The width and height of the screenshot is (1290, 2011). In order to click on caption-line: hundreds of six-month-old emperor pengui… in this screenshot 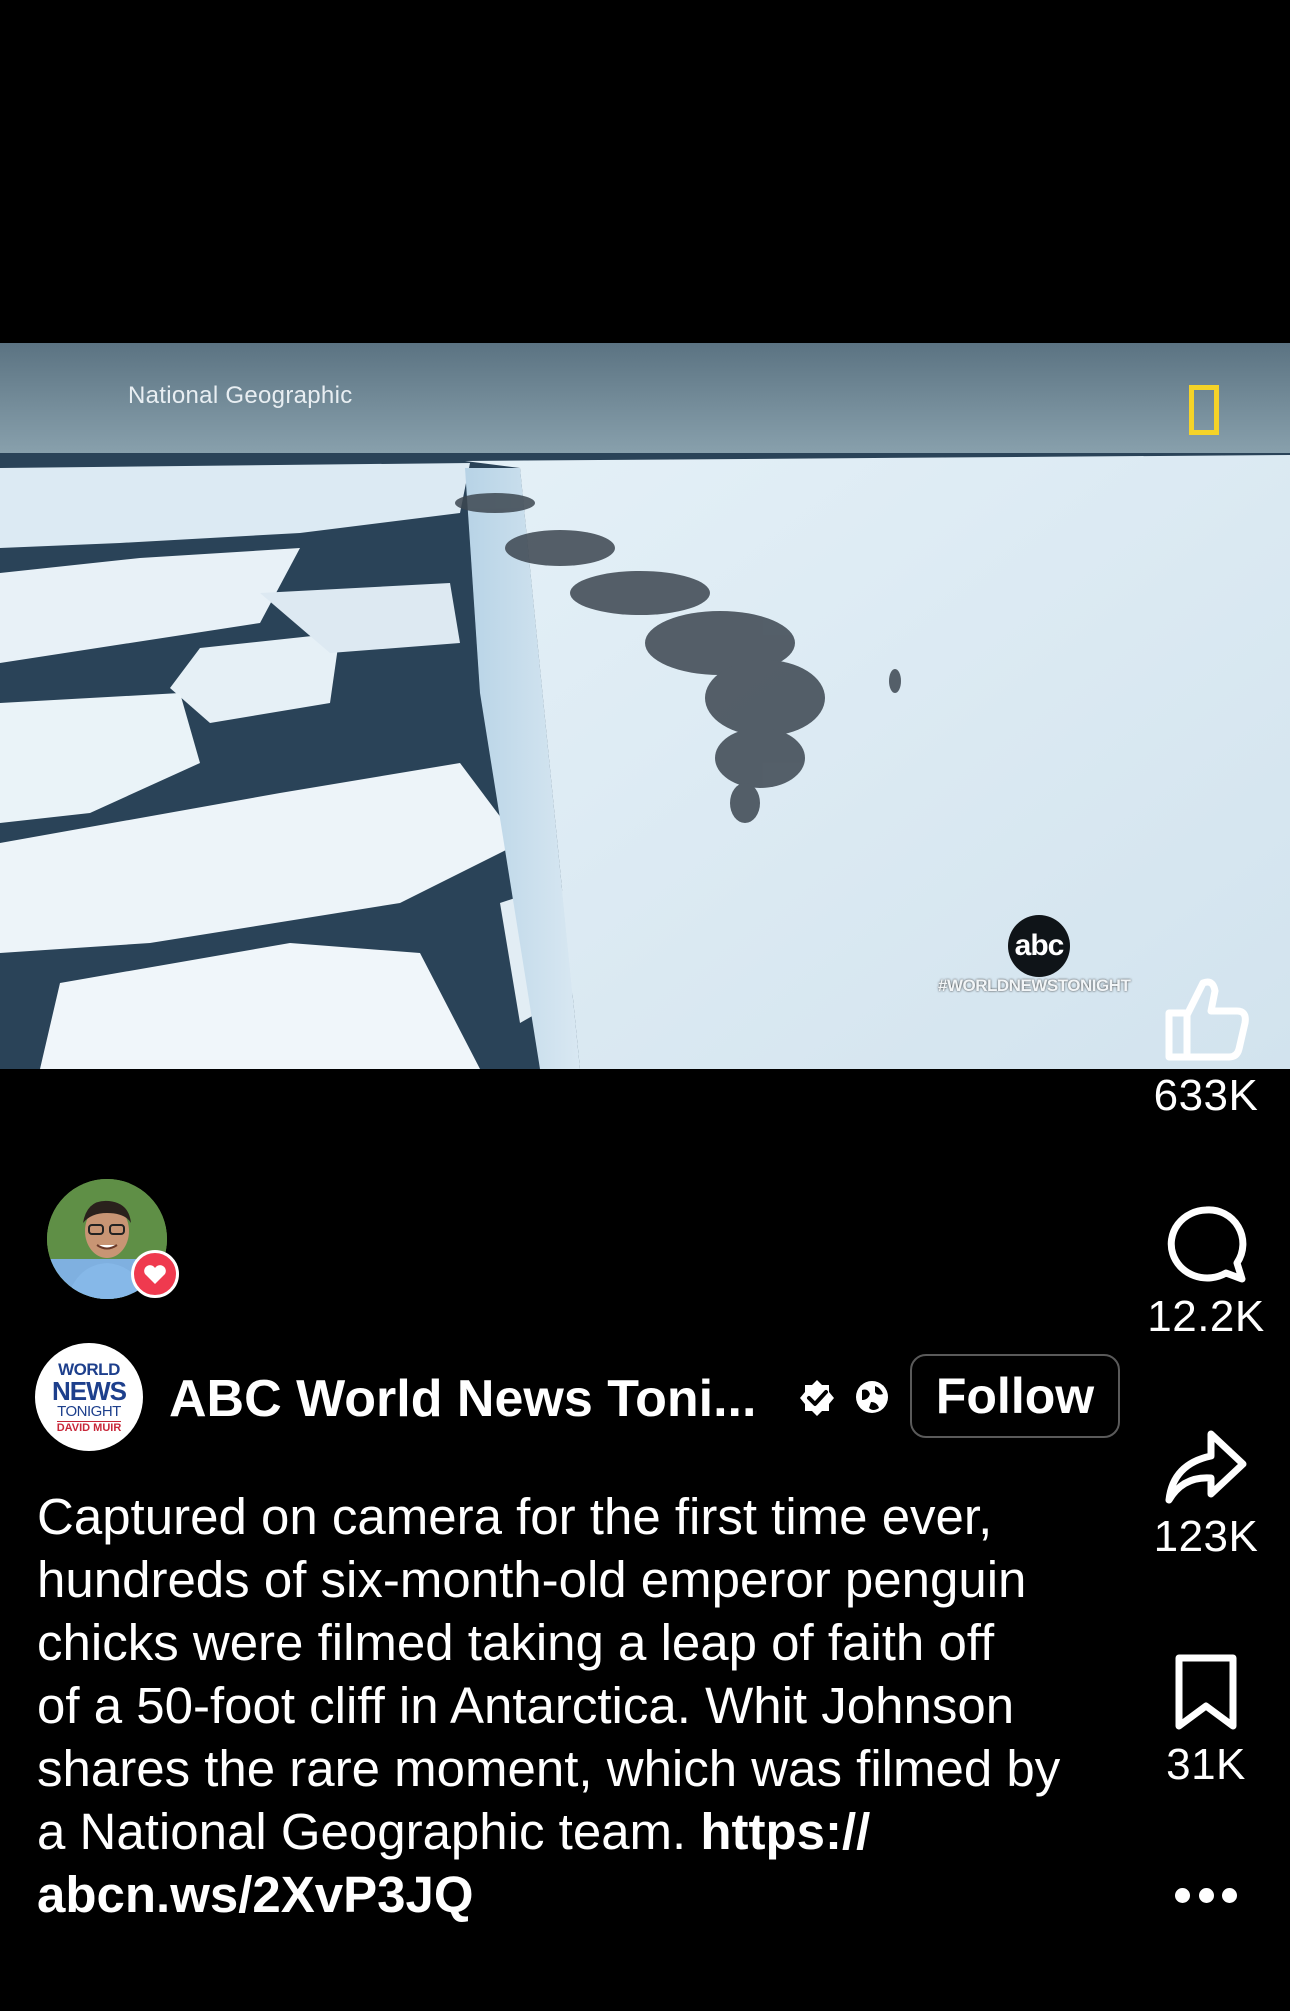, I will do `click(532, 1579)`.